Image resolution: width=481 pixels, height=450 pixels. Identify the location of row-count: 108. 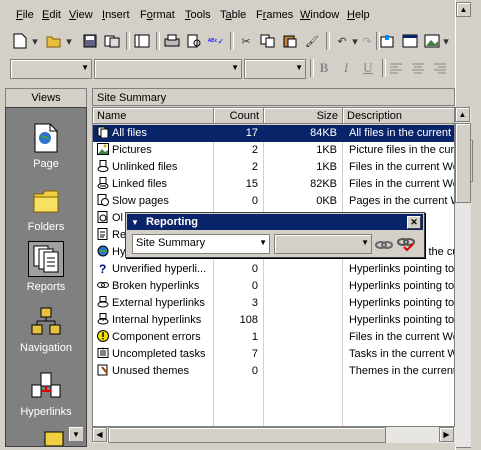
(248, 320).